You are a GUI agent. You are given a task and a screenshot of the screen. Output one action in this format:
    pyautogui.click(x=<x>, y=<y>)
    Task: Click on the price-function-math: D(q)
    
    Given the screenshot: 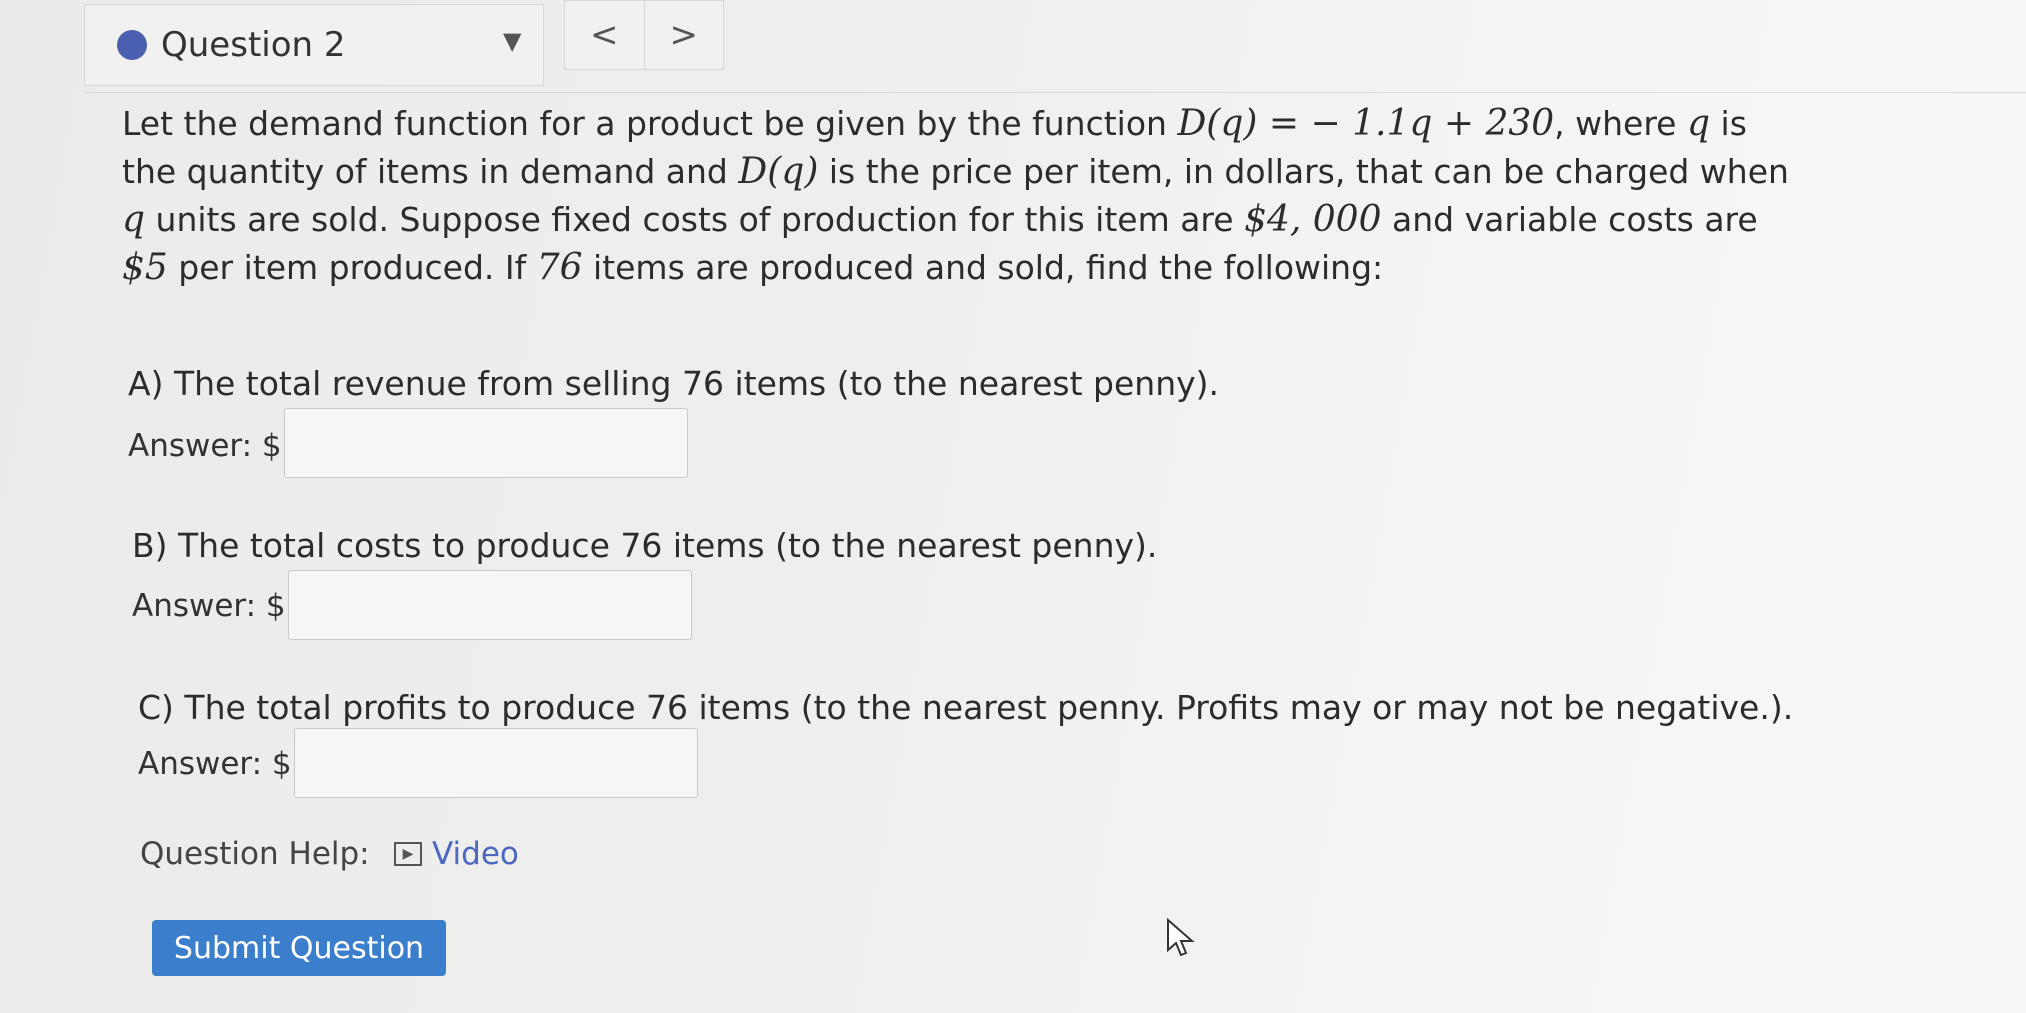 What is the action you would take?
    pyautogui.click(x=778, y=171)
    